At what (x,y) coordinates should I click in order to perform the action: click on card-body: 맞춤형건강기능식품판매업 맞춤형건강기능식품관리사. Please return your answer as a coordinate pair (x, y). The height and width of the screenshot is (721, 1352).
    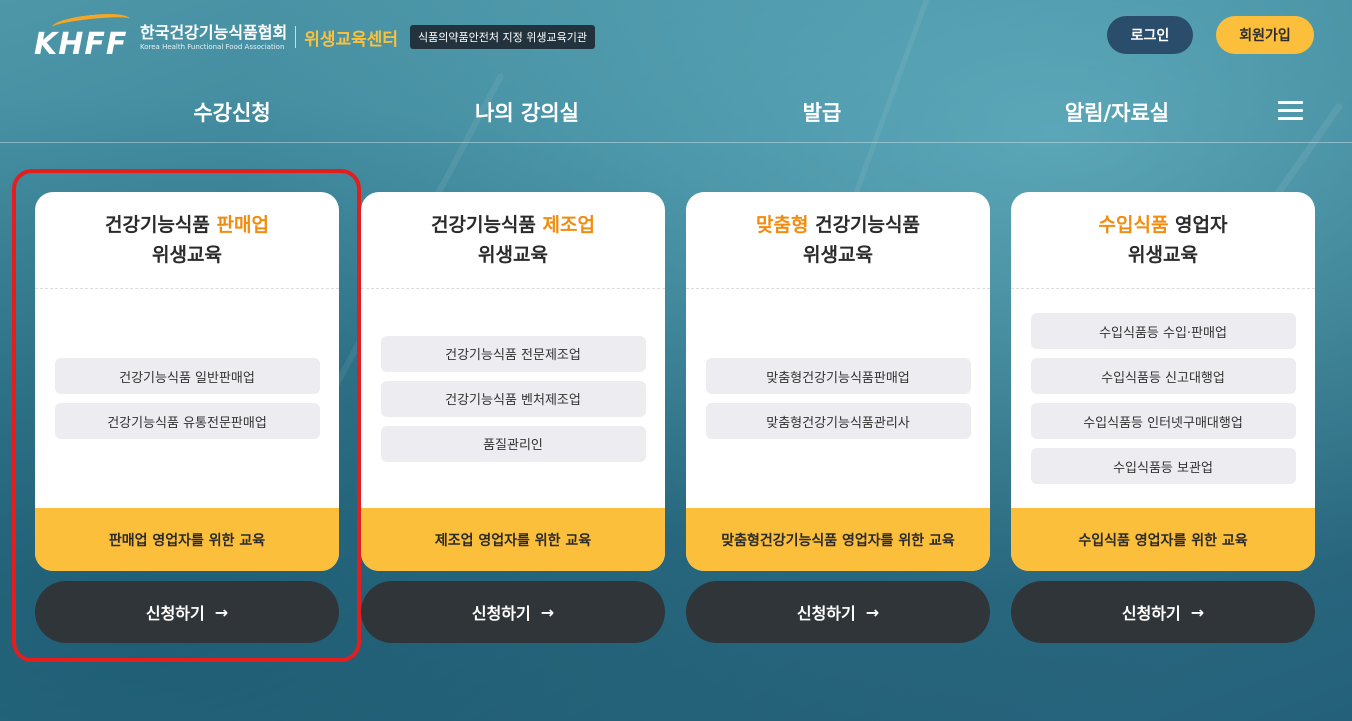
    Looking at the image, I should click on (838, 398).